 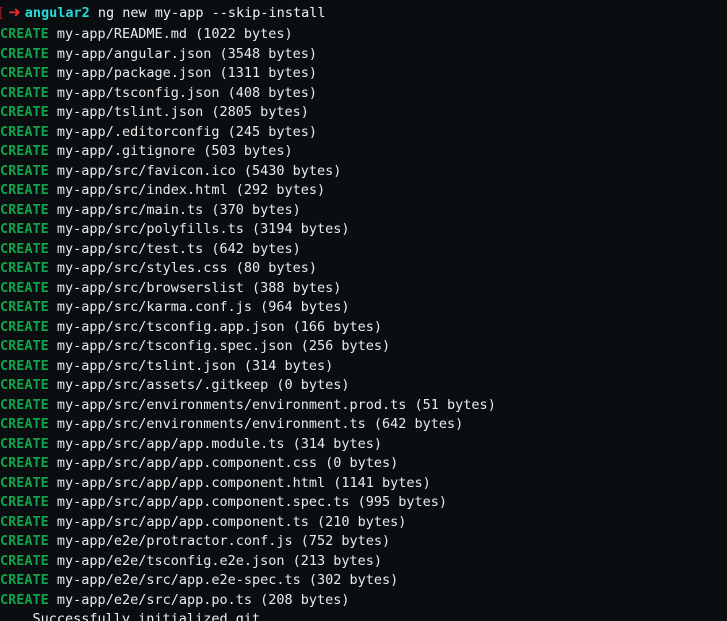 I want to click on create-line: CREATE my-app/src/index.html (292 bytes), so click(x=363, y=191).